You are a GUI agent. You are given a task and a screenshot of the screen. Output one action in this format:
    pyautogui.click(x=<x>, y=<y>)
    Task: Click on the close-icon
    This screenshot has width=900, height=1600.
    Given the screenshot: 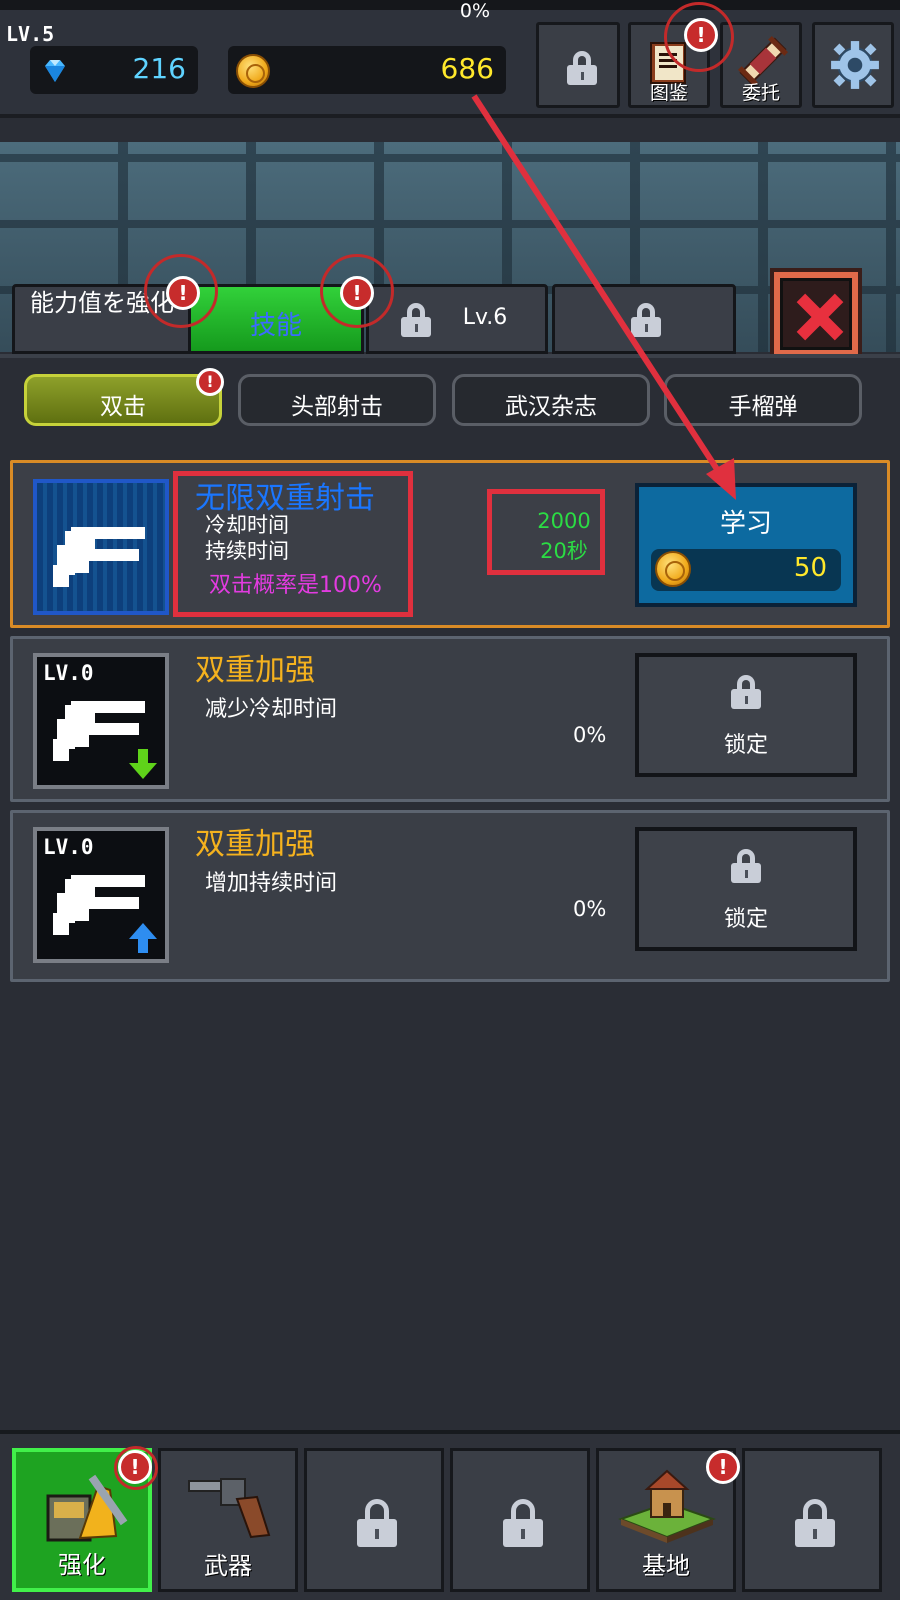 What is the action you would take?
    pyautogui.click(x=816, y=314)
    